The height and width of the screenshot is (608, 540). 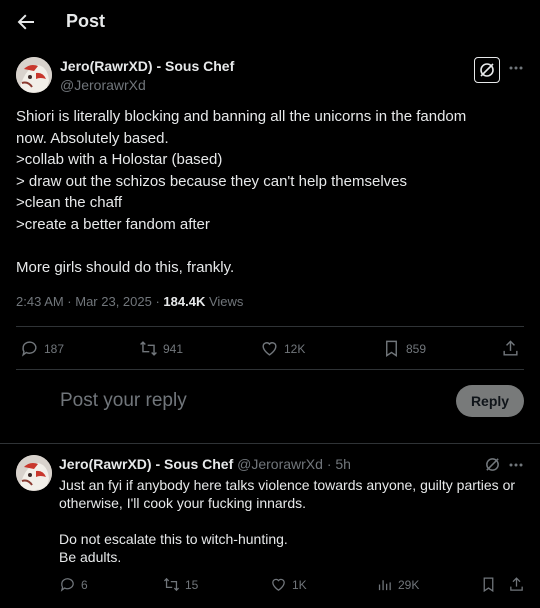 What do you see at coordinates (409, 584) in the screenshot?
I see `views-count: 29K` at bounding box center [409, 584].